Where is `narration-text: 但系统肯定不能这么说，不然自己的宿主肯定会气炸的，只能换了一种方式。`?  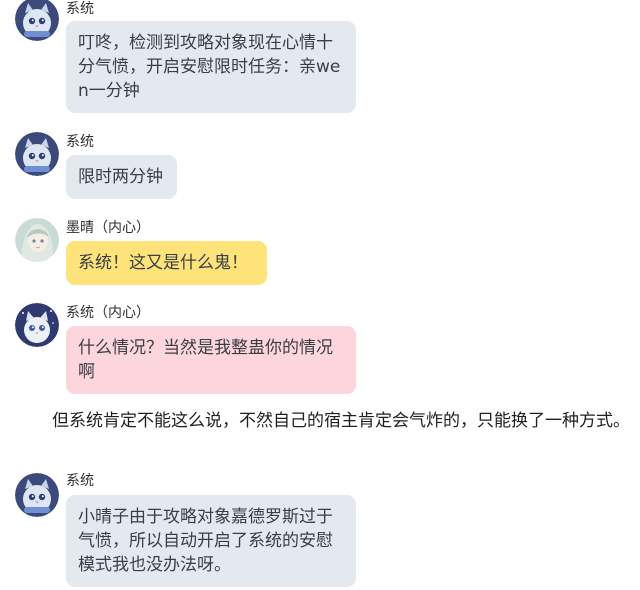 narration-text: 但系统肯定不能这么说，不然自己的宿主肯定会气炸的，只能换了一种方式。 is located at coordinates (341, 421).